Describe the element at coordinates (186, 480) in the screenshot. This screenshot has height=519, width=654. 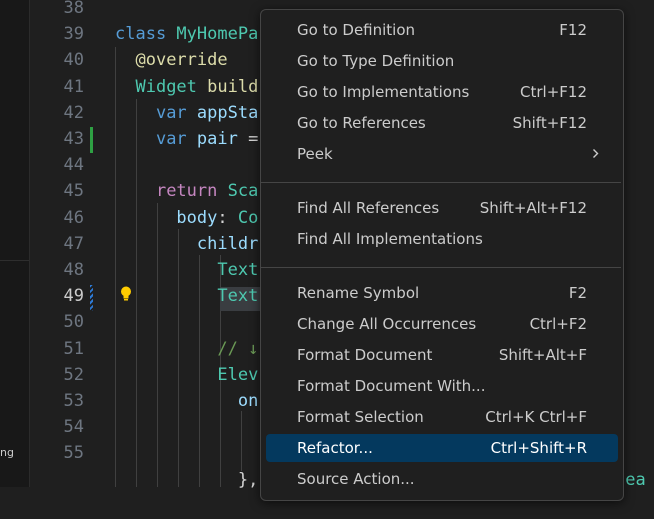
I see `code-text: },` at that location.